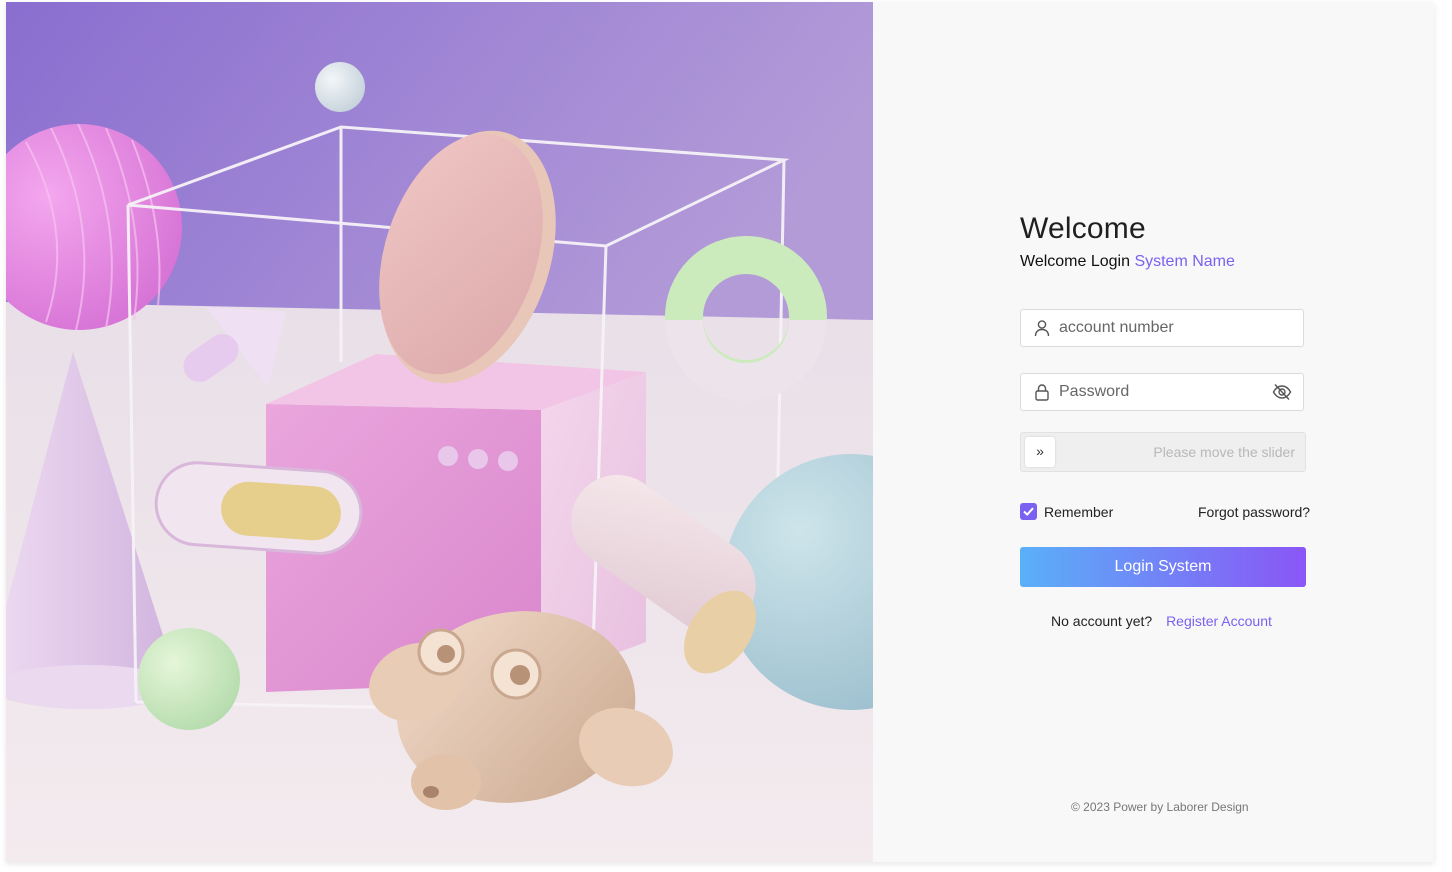  I want to click on password-input, so click(1159, 392).